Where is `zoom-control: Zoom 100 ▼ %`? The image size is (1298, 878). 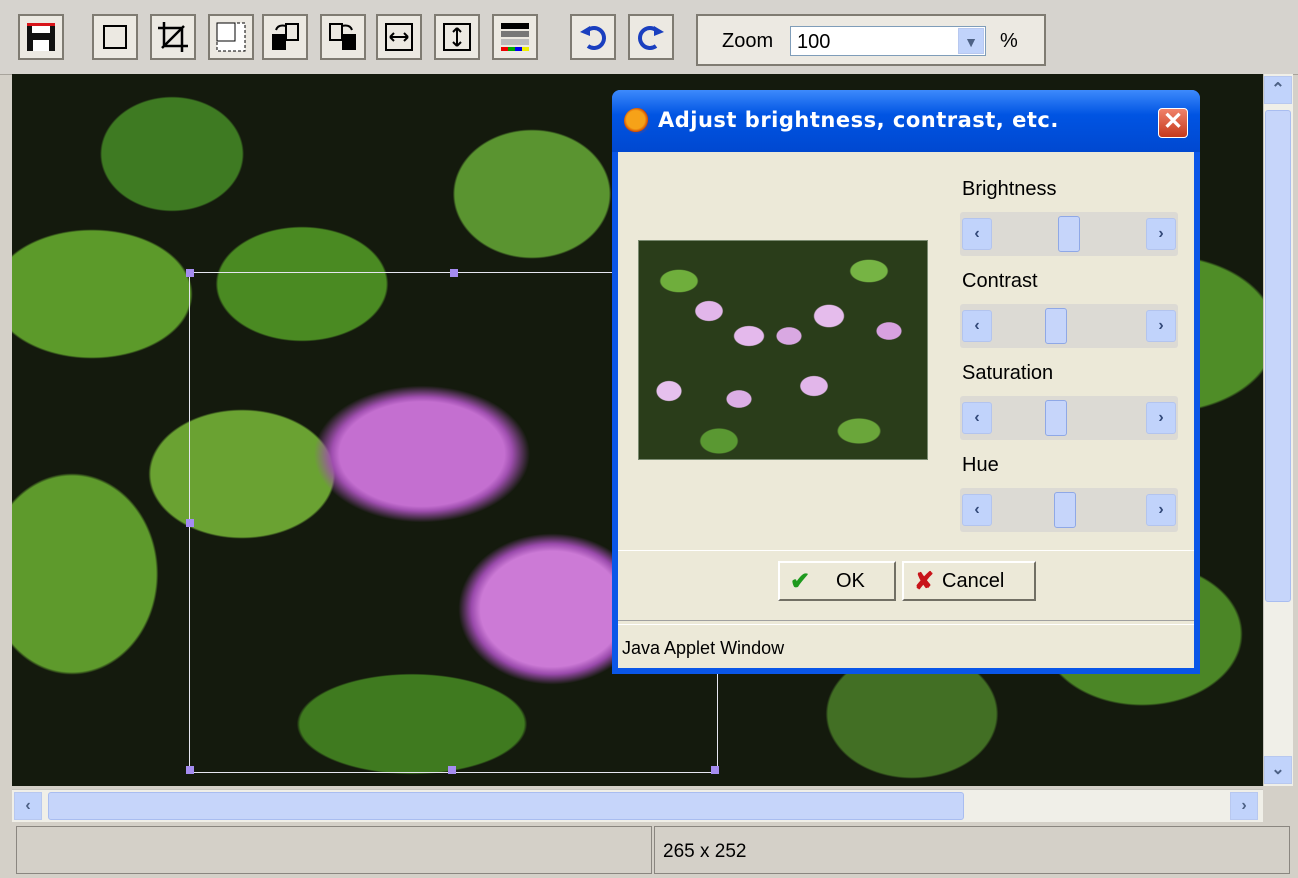
zoom-control: Zoom 100 ▼ % is located at coordinates (871, 40).